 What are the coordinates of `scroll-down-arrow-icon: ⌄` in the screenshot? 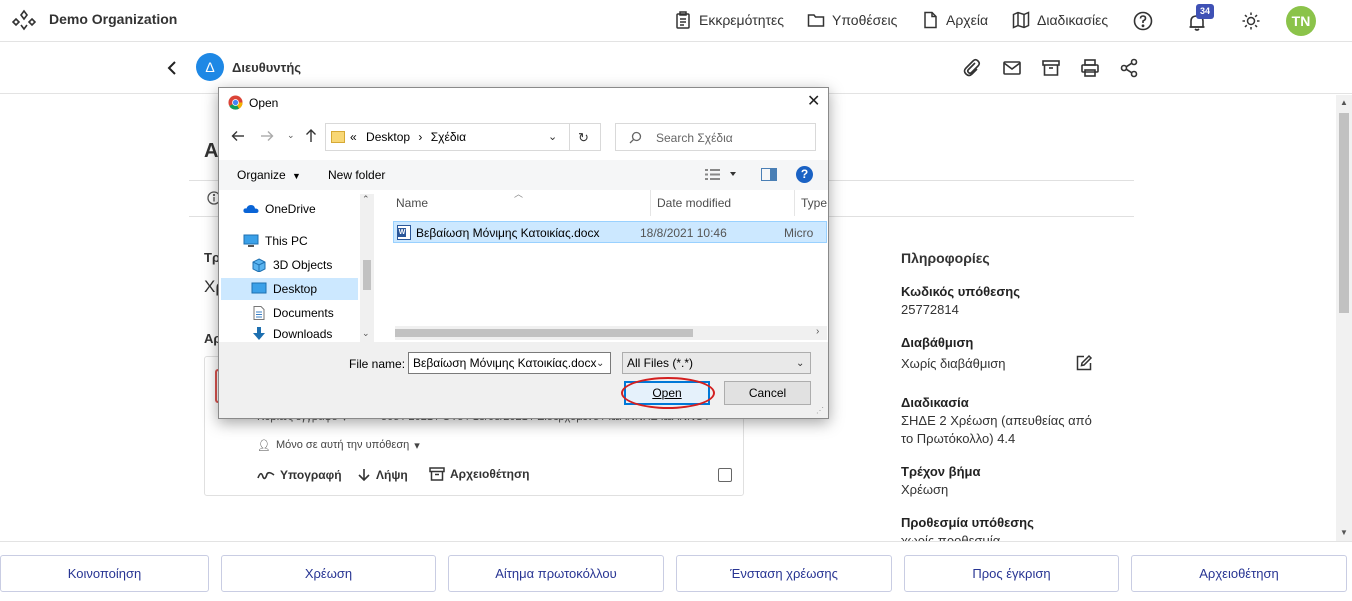 It's located at (366, 333).